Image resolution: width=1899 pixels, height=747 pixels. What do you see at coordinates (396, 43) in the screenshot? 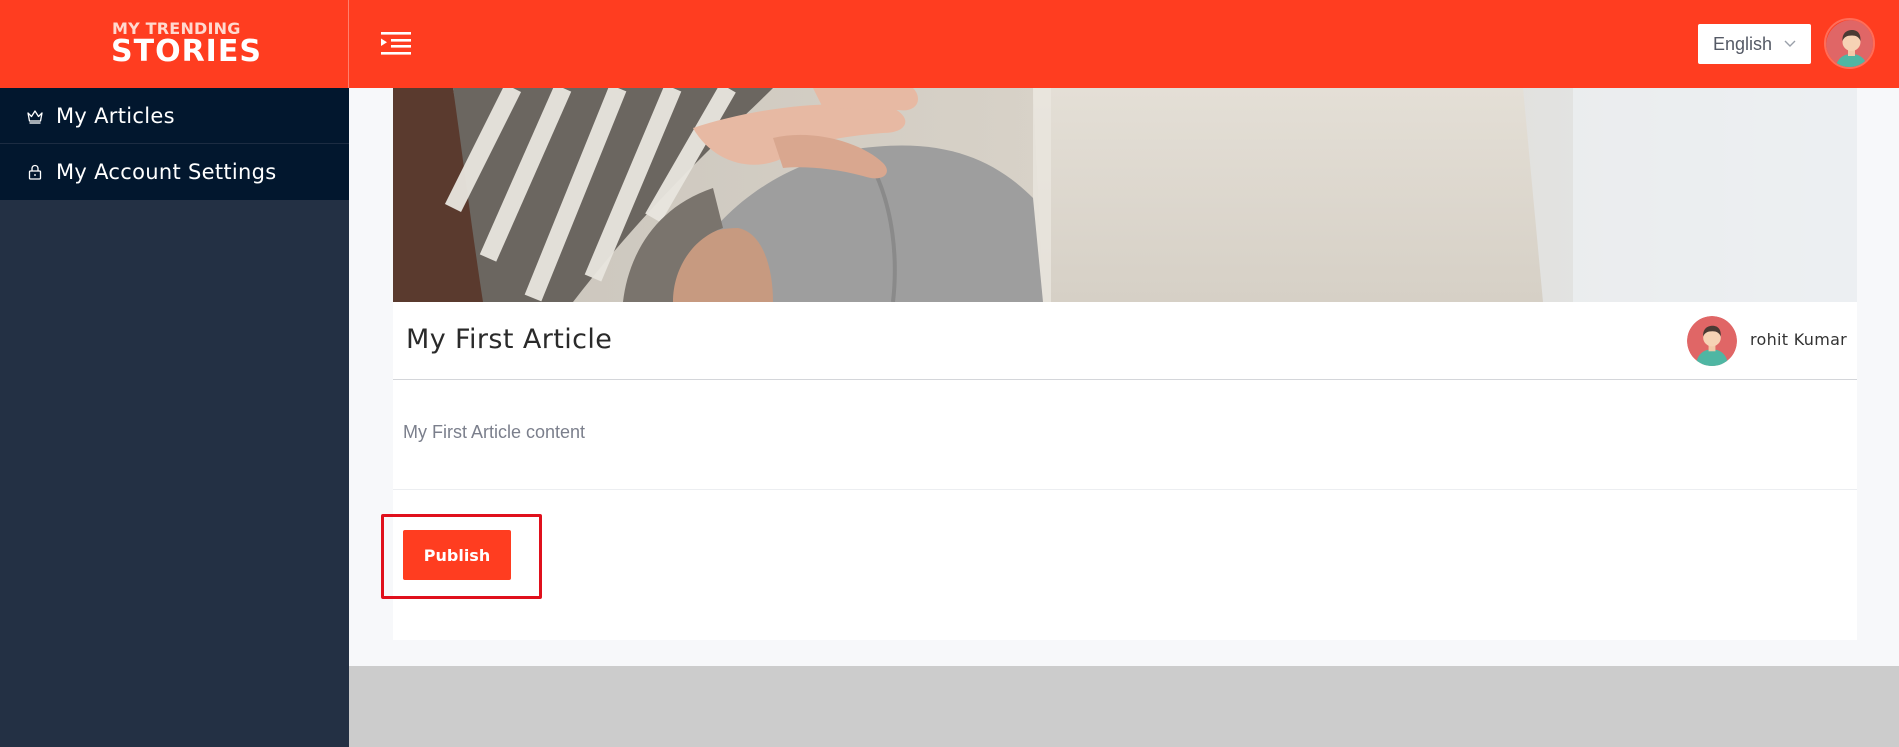
I see `menu-toggle-icon` at bounding box center [396, 43].